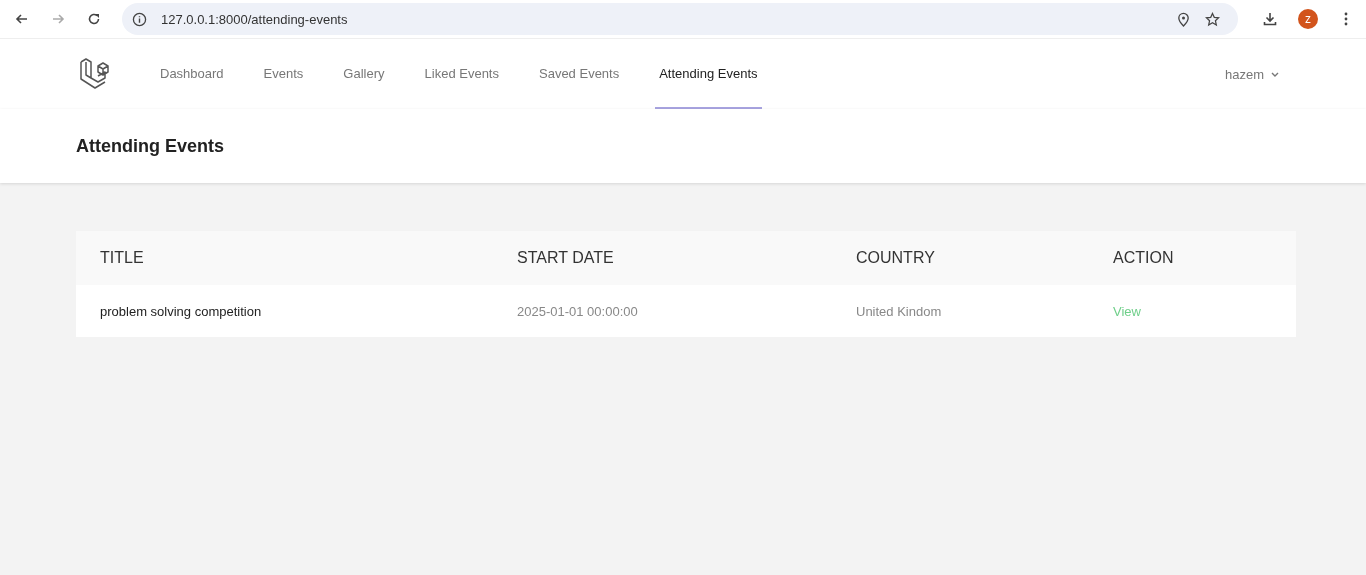 Image resolution: width=1366 pixels, height=575 pixels. Describe the element at coordinates (662, 311) in the screenshot. I see `table-cell: 2025-01-01 00:00:00` at that location.